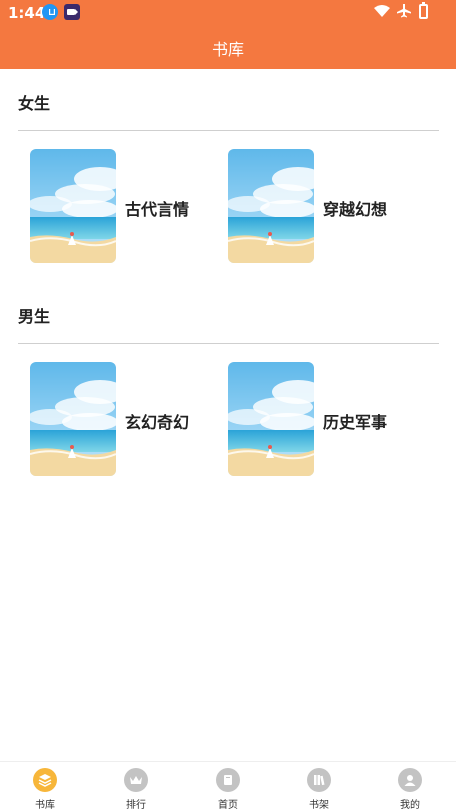 This screenshot has height=811, width=456. I want to click on status-time: 1:44, so click(27, 13).